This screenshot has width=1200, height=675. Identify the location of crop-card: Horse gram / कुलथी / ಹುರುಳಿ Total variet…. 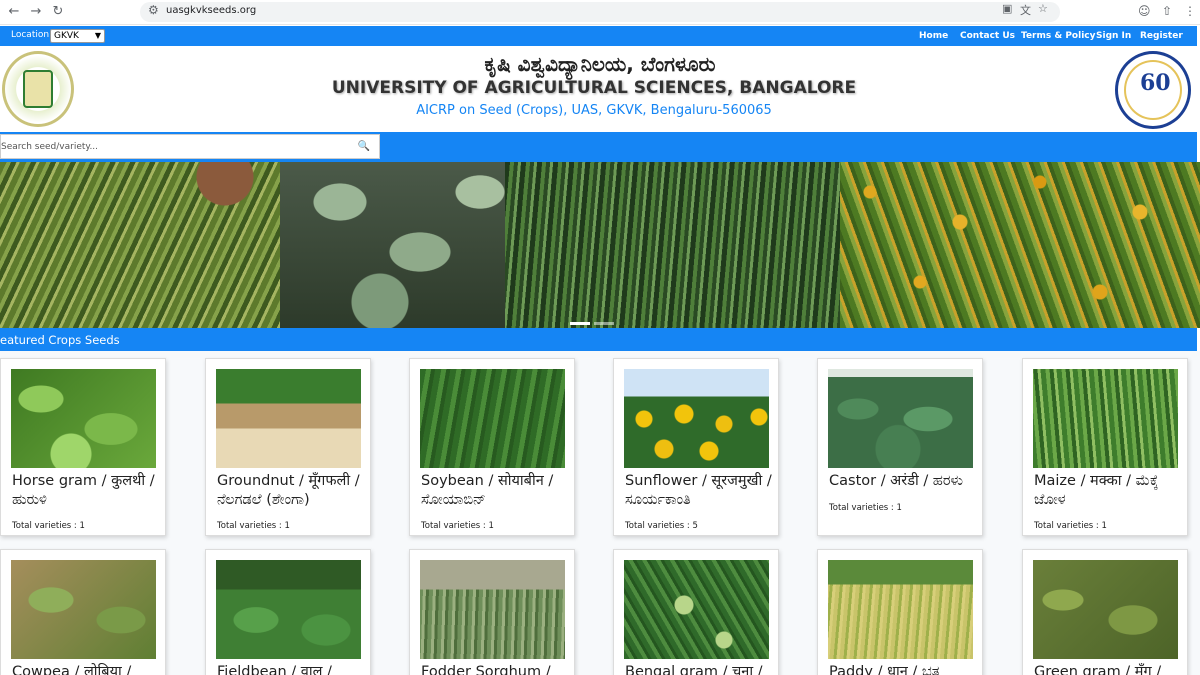
(83, 447).